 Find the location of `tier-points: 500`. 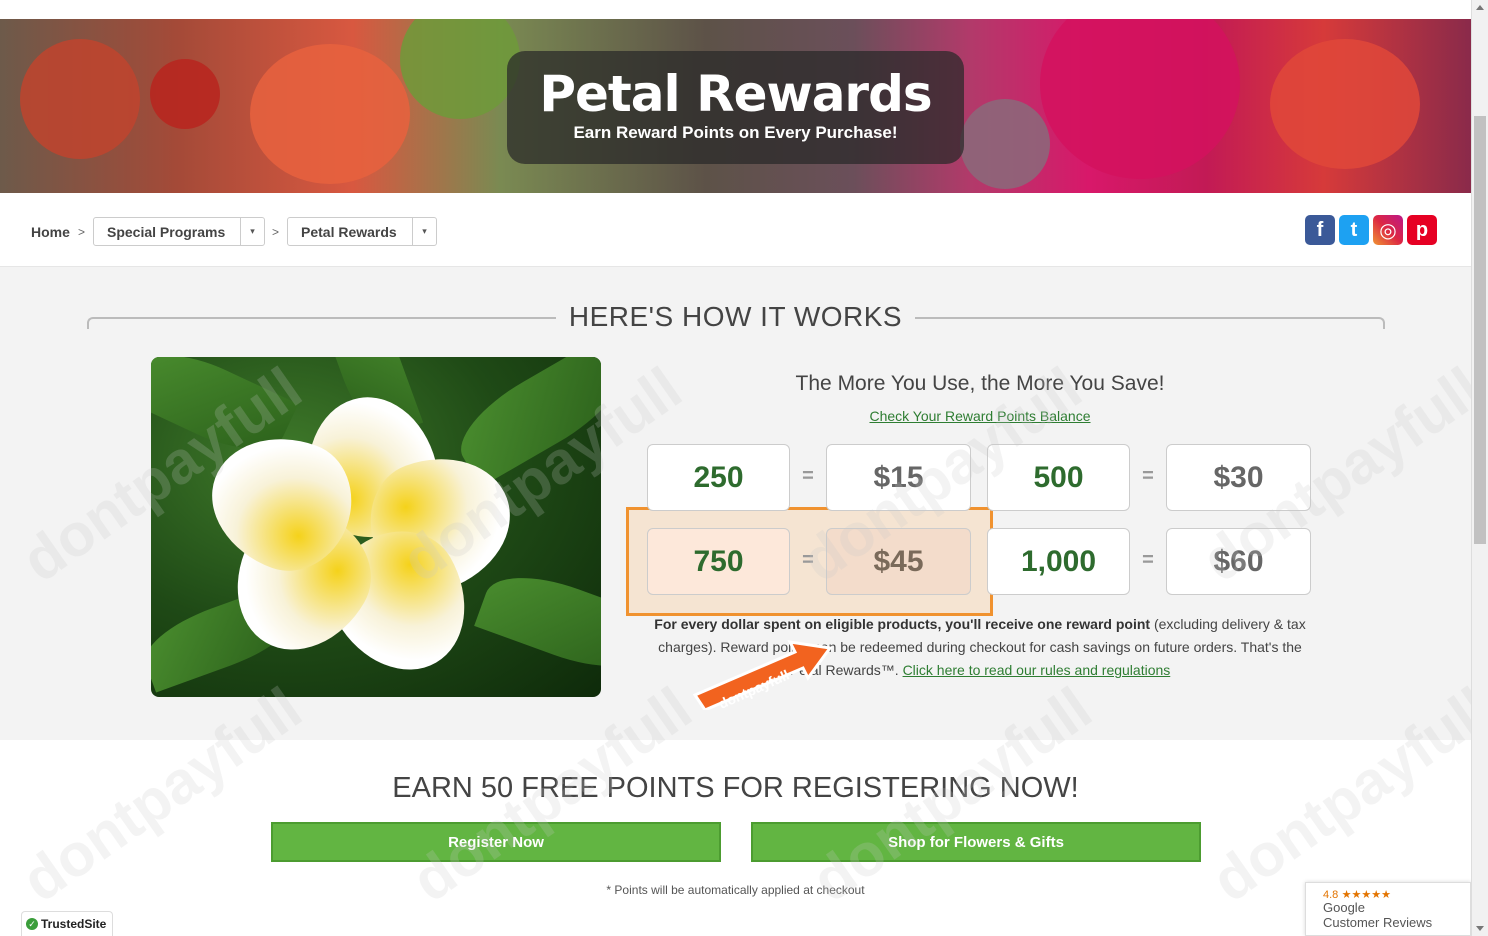

tier-points: 500 is located at coordinates (1058, 477).